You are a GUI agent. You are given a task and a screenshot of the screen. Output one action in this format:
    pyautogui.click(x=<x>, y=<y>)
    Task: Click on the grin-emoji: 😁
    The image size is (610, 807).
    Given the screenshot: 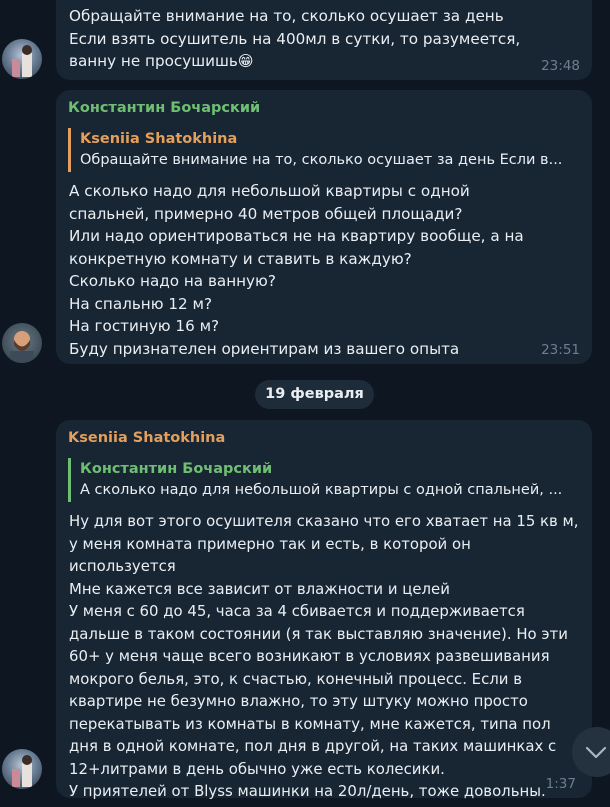 What is the action you would take?
    pyautogui.click(x=245, y=61)
    